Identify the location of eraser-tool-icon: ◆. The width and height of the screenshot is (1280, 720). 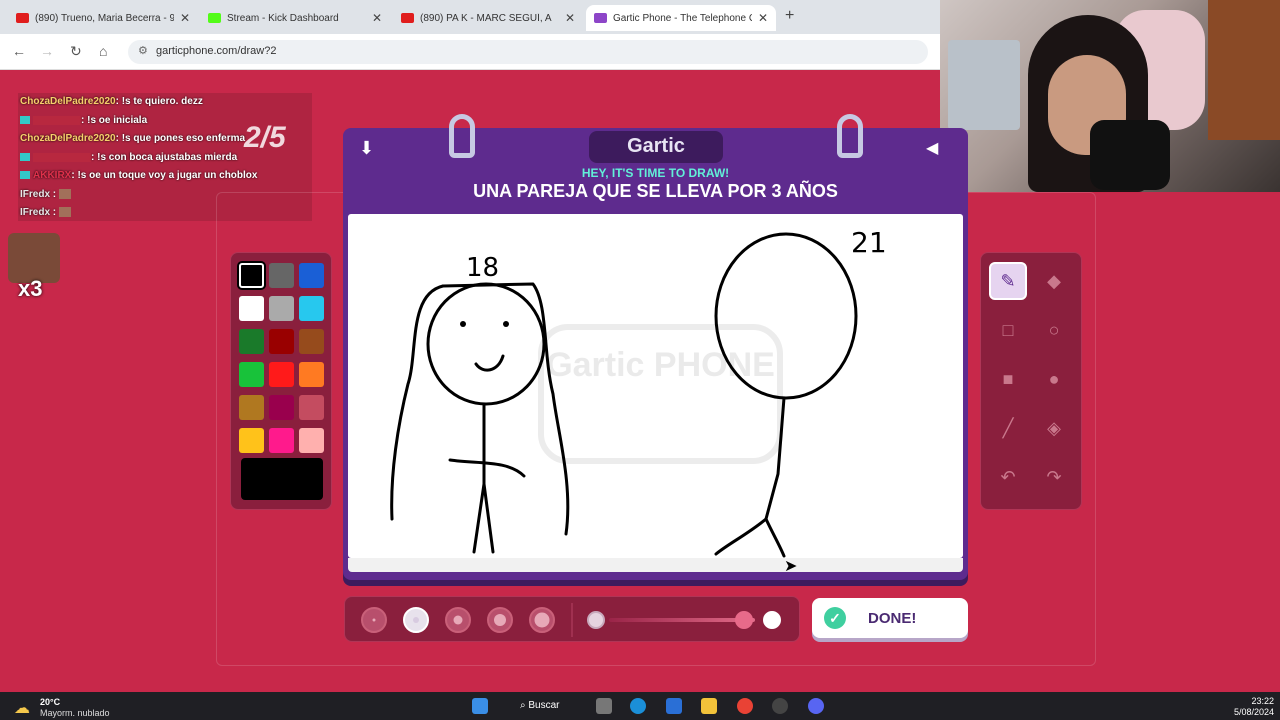
(1054, 281).